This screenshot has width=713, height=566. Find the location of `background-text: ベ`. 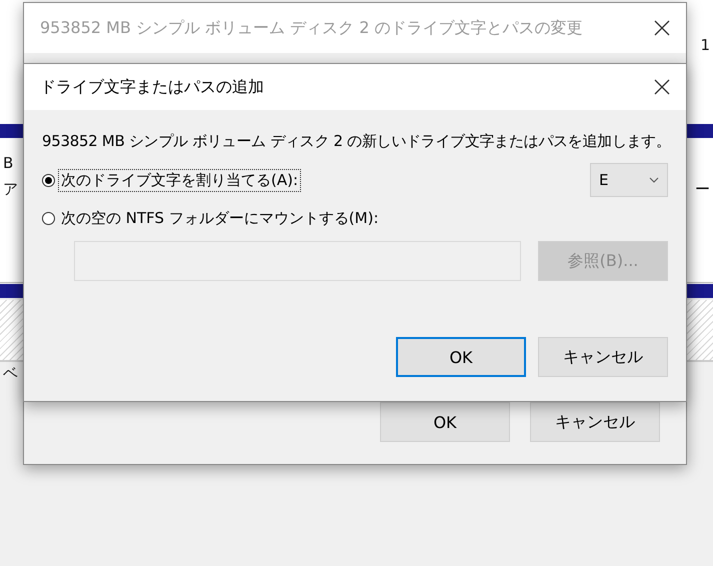

background-text: ベ is located at coordinates (10, 373).